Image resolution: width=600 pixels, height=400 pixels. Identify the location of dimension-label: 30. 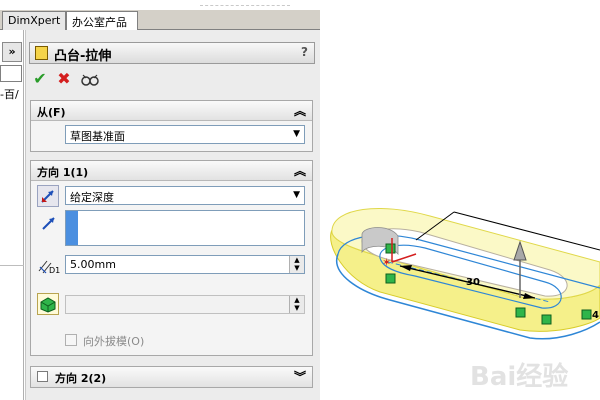
(473, 282).